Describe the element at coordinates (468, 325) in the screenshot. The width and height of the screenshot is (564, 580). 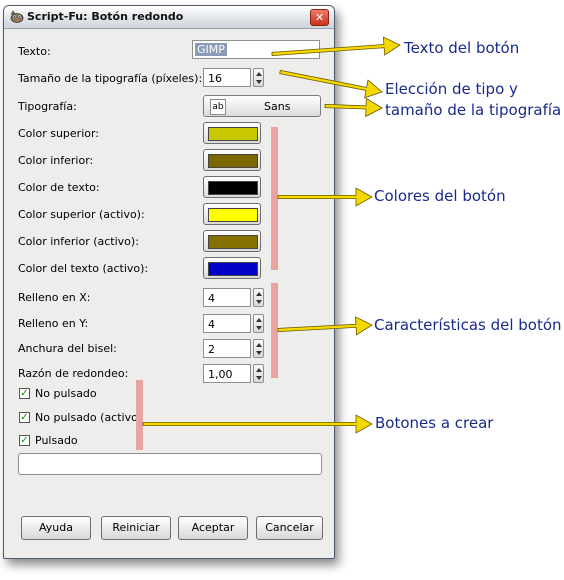
I see `annotation-features: Características del botón` at that location.